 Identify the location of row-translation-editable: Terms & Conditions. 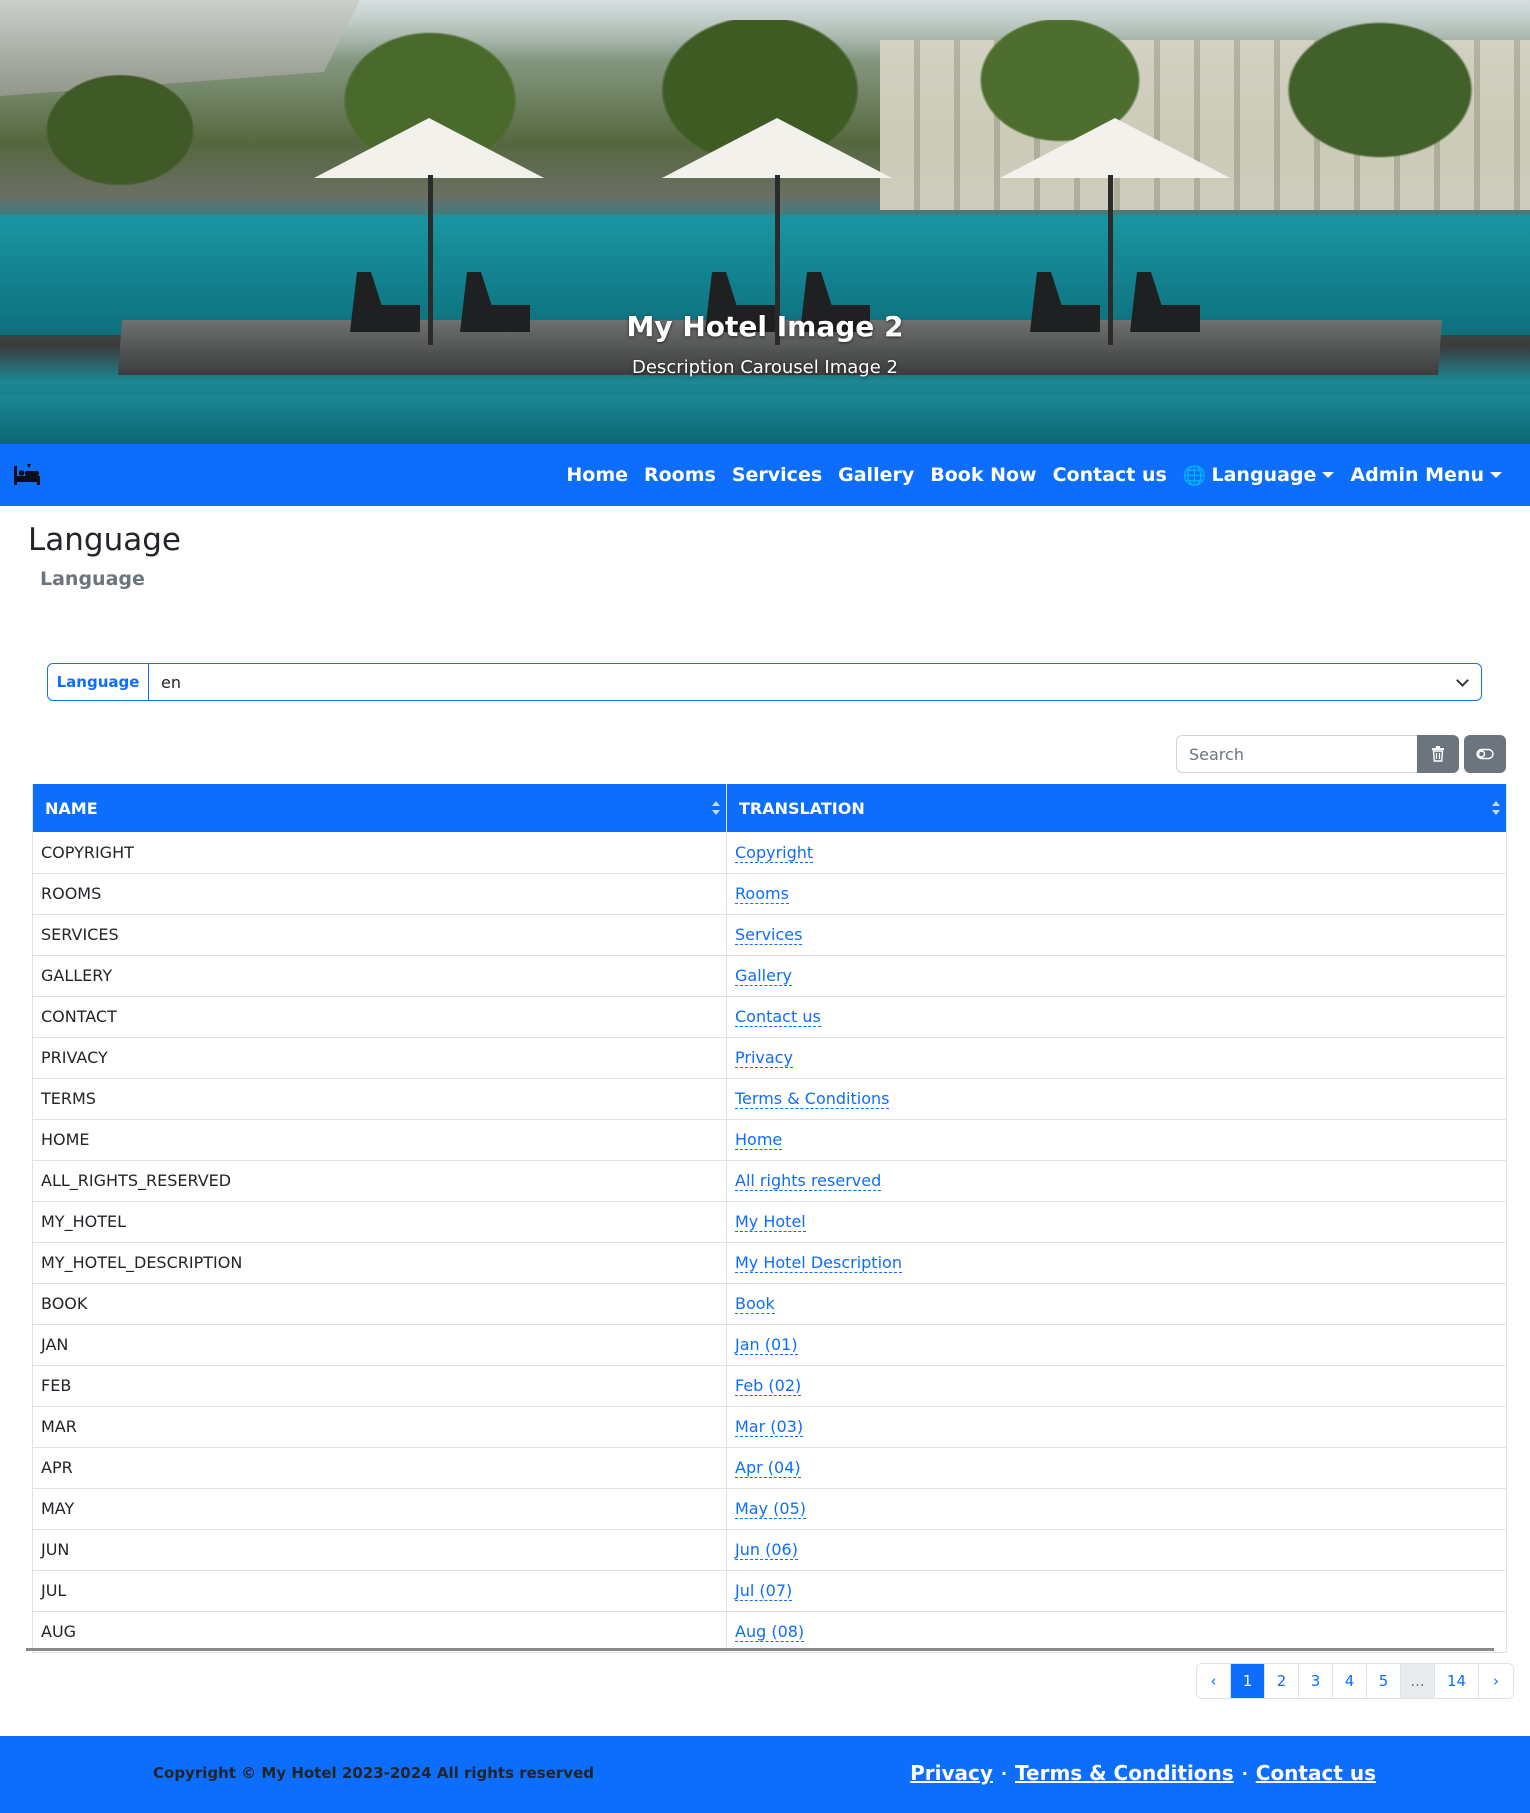
(812, 1099).